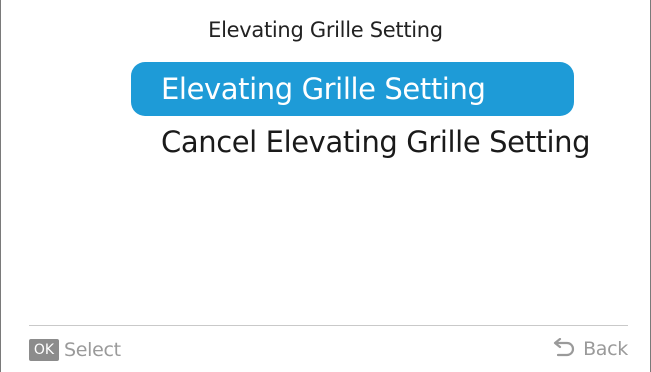  What do you see at coordinates (328, 325) in the screenshot?
I see `footer-divider` at bounding box center [328, 325].